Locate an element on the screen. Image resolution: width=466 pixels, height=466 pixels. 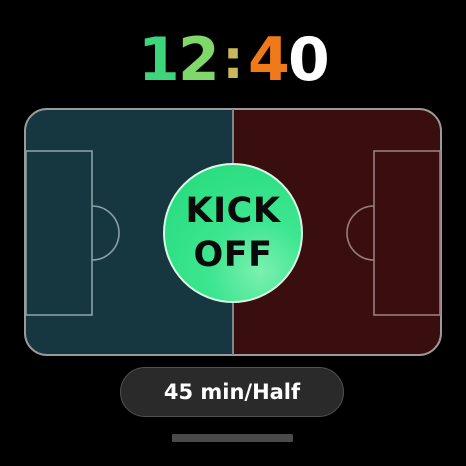
scroll-indicator is located at coordinates (232, 438).